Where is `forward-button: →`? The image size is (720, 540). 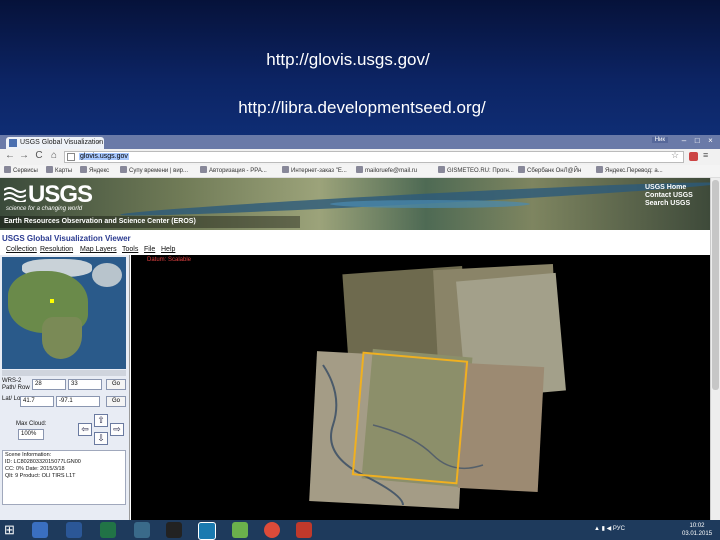 forward-button: → is located at coordinates (24, 155).